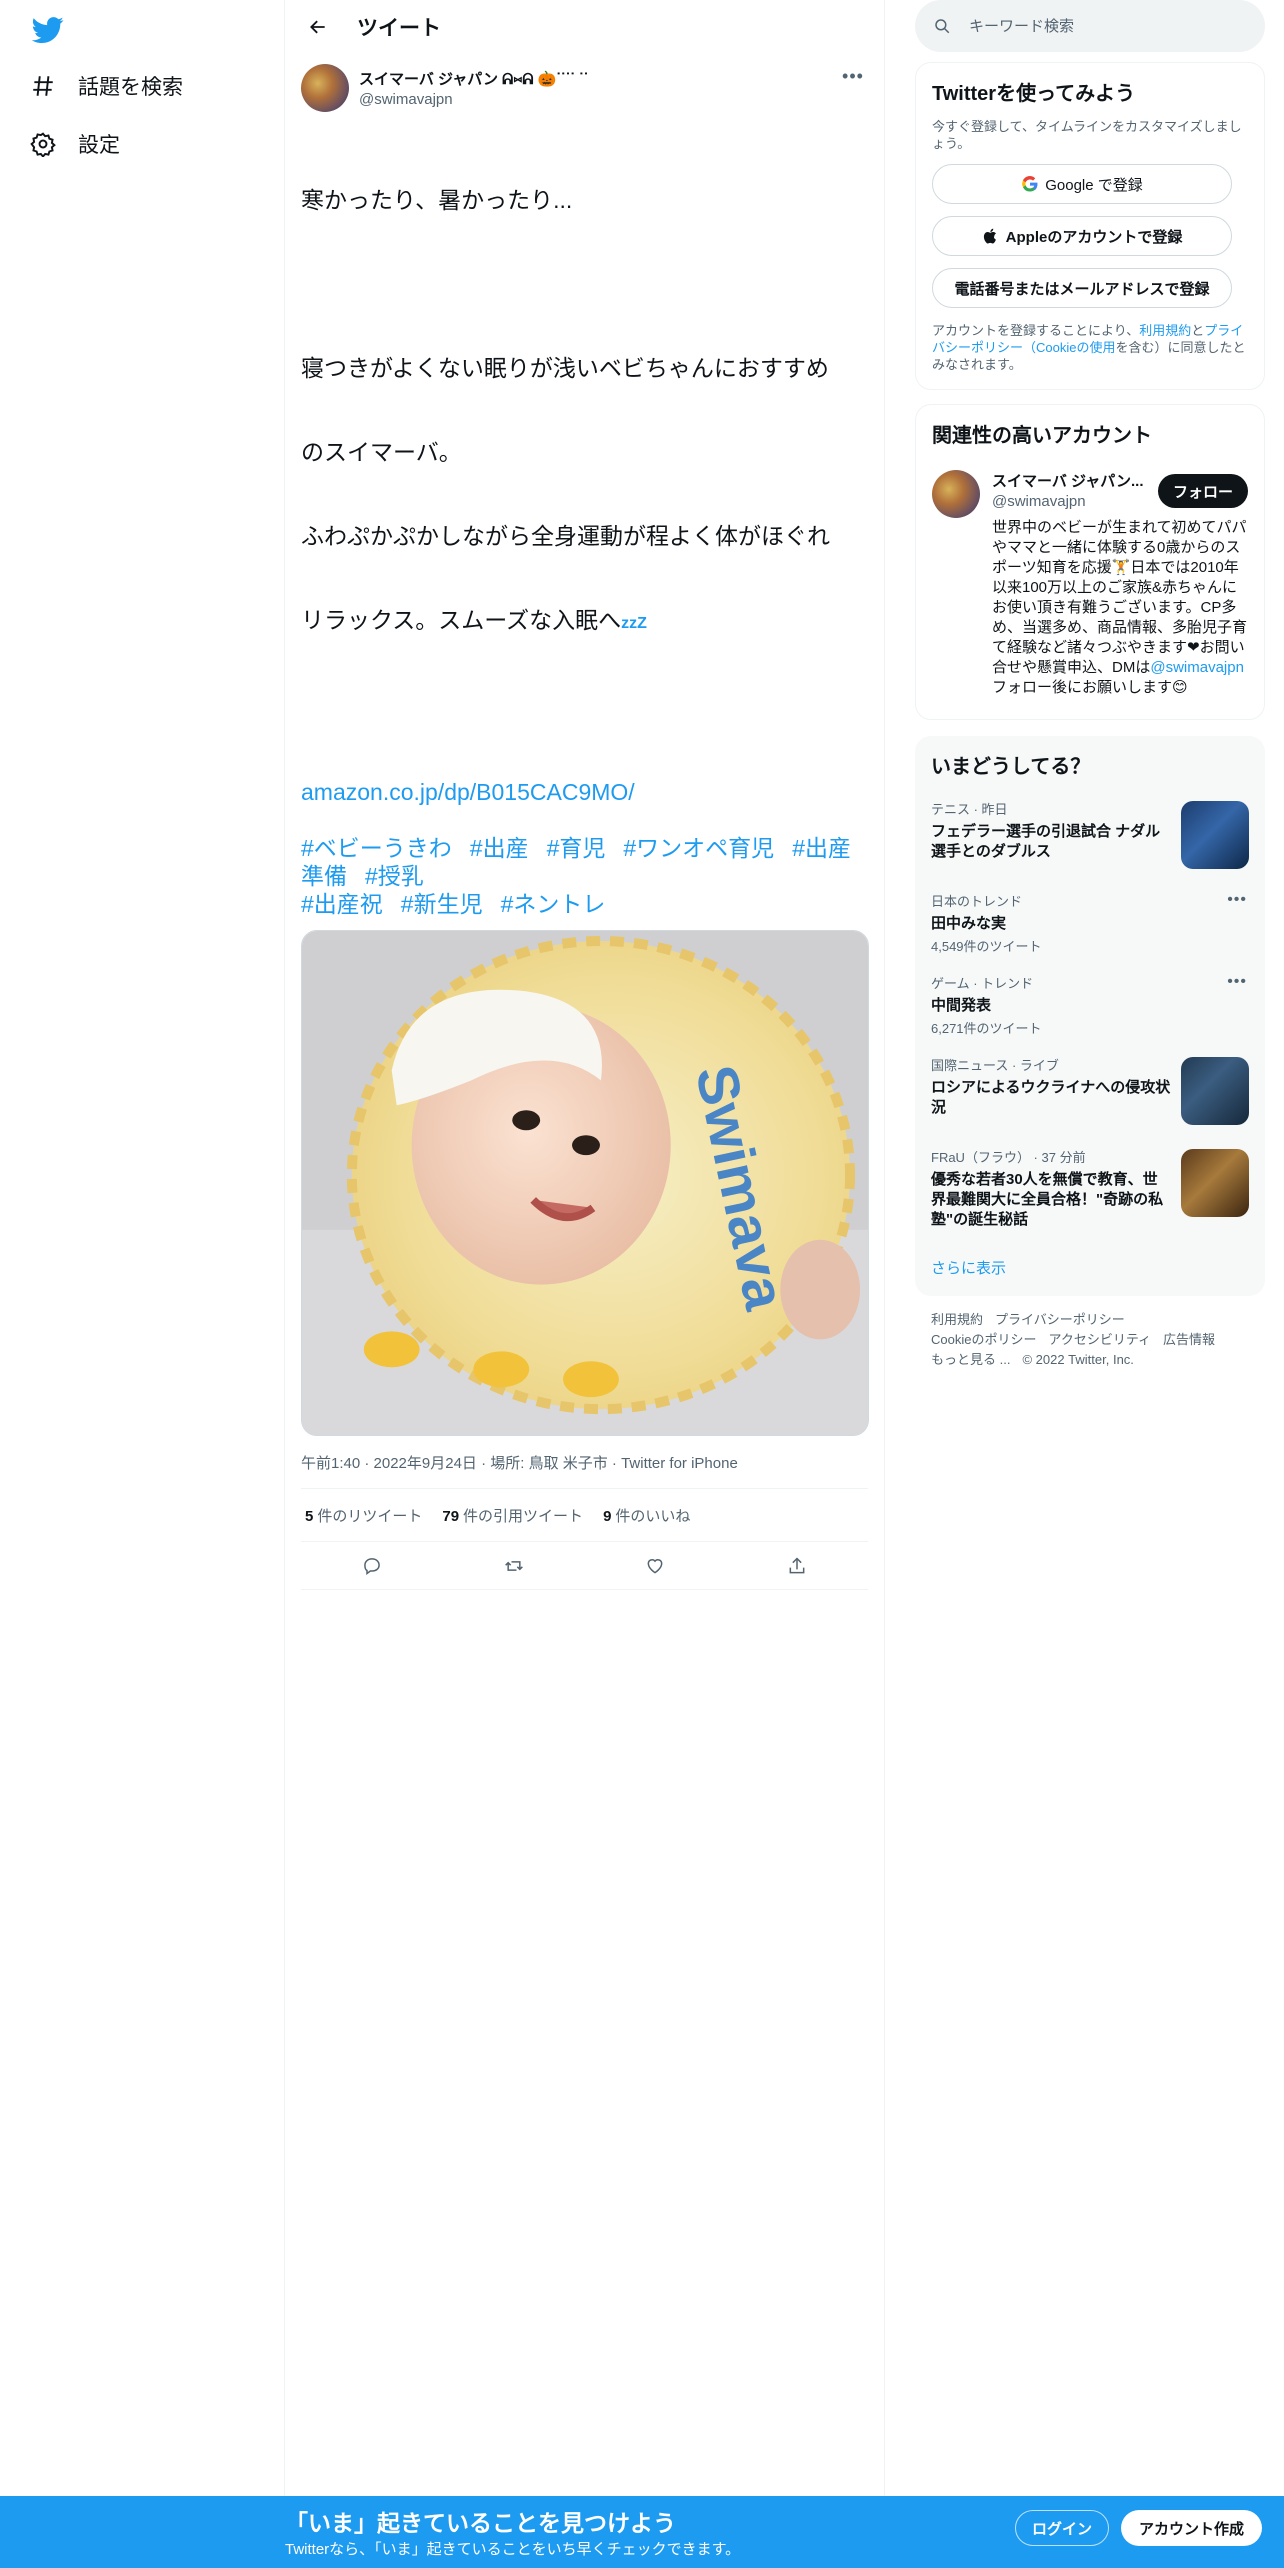 This screenshot has width=1284, height=2568. What do you see at coordinates (1094, 185) in the screenshot?
I see `google-signup-label: Google で登録` at bounding box center [1094, 185].